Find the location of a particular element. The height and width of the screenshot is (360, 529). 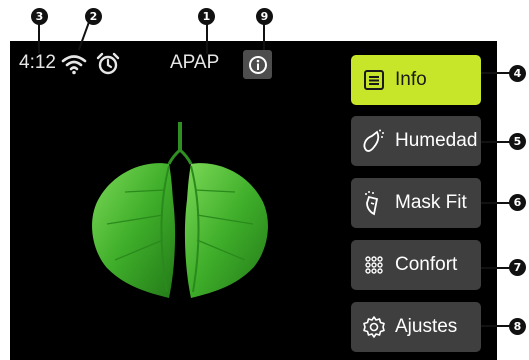

list-icon is located at coordinates (374, 80).